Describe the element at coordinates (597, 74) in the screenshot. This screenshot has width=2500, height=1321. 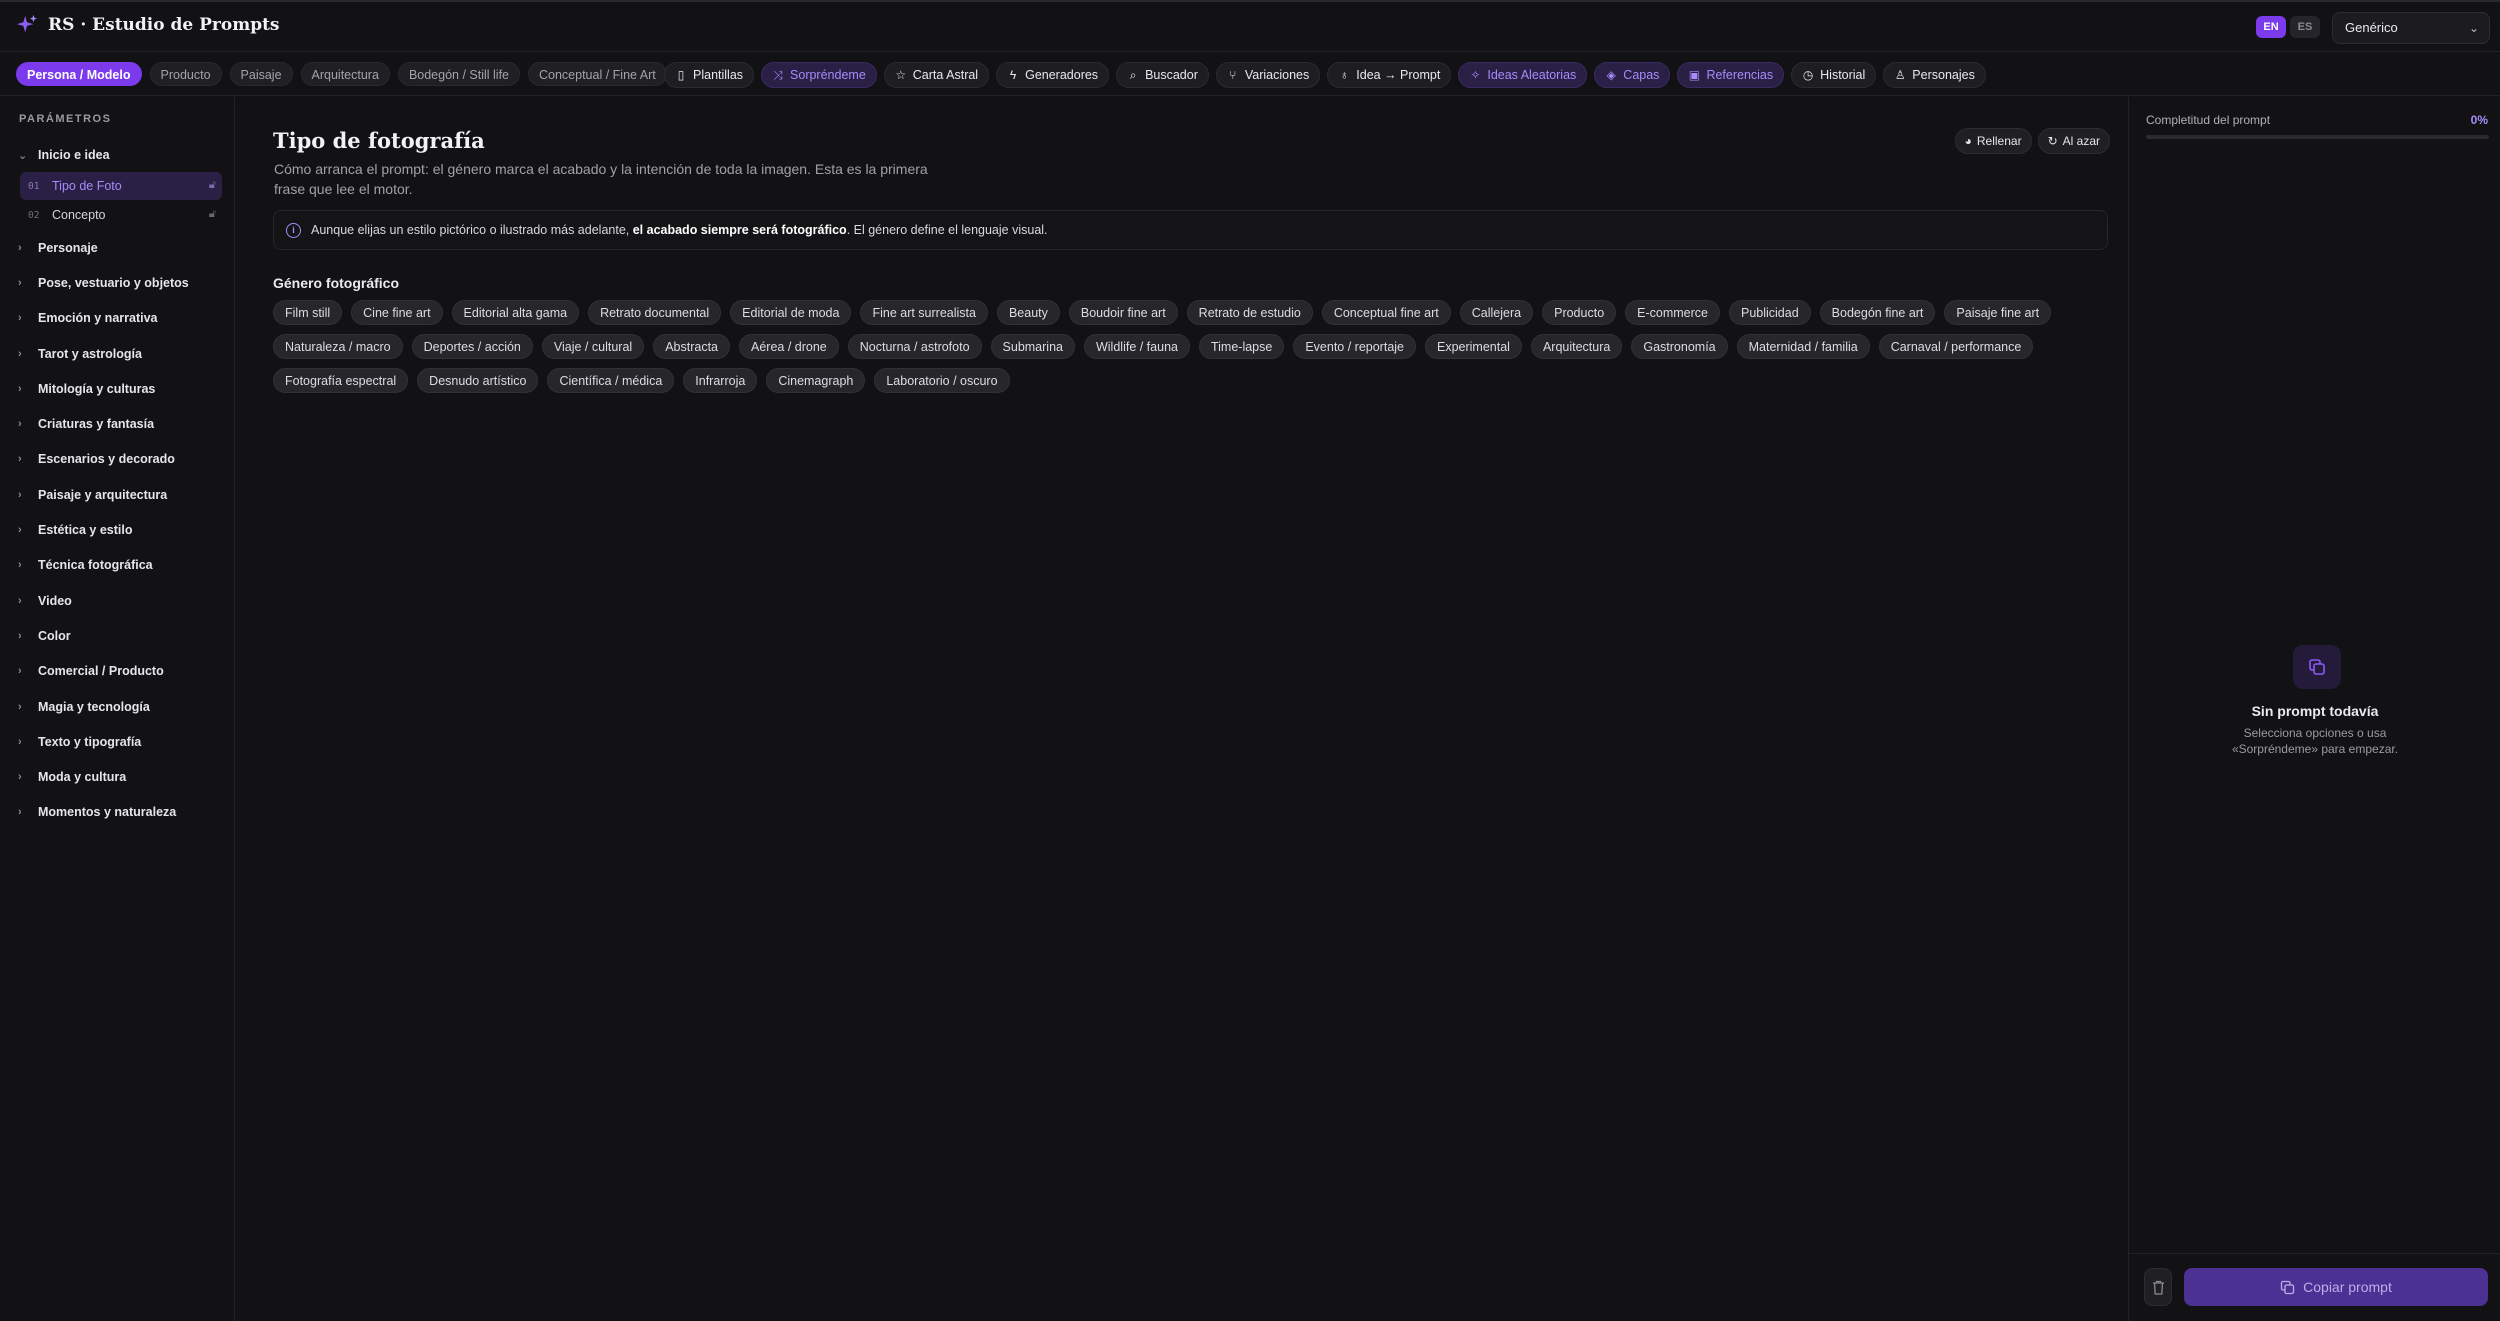
I see `mode-tab-conceptual: Conceptual / Fine Art` at that location.